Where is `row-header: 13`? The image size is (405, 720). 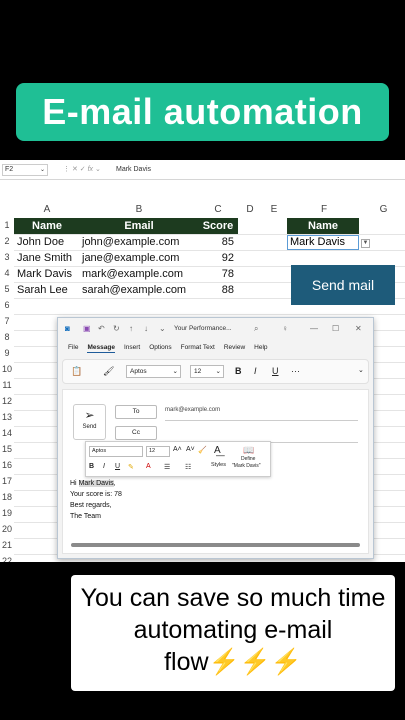 row-header: 13 is located at coordinates (7, 417).